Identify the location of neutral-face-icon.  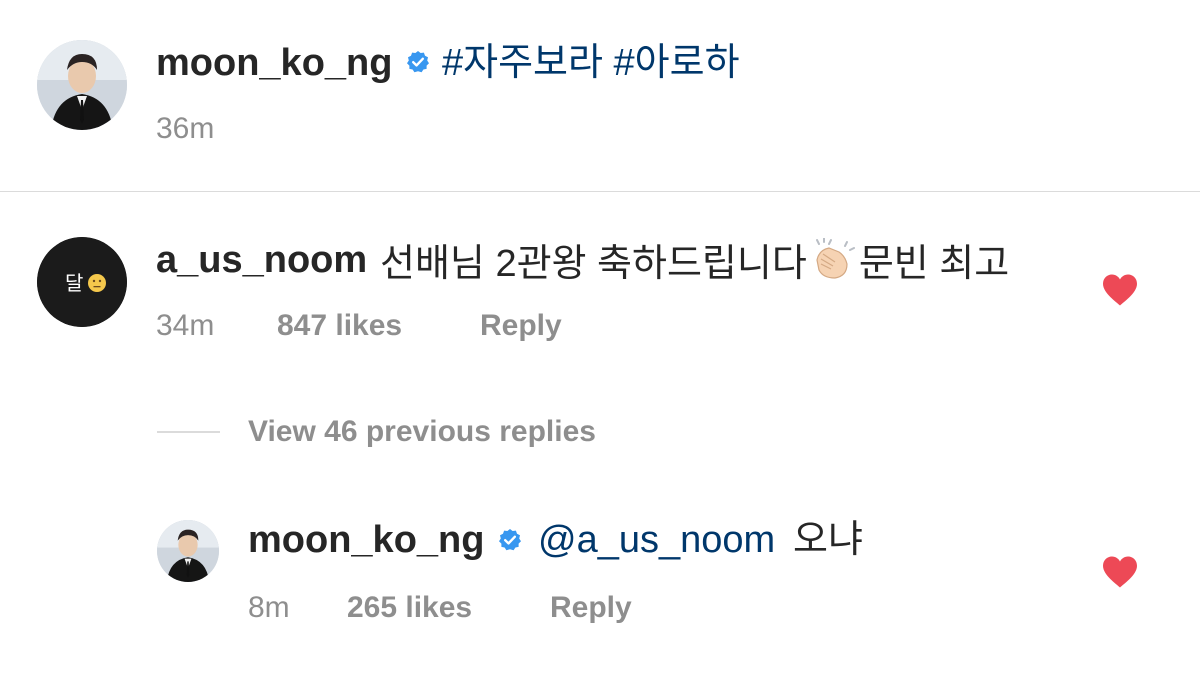
(97, 283).